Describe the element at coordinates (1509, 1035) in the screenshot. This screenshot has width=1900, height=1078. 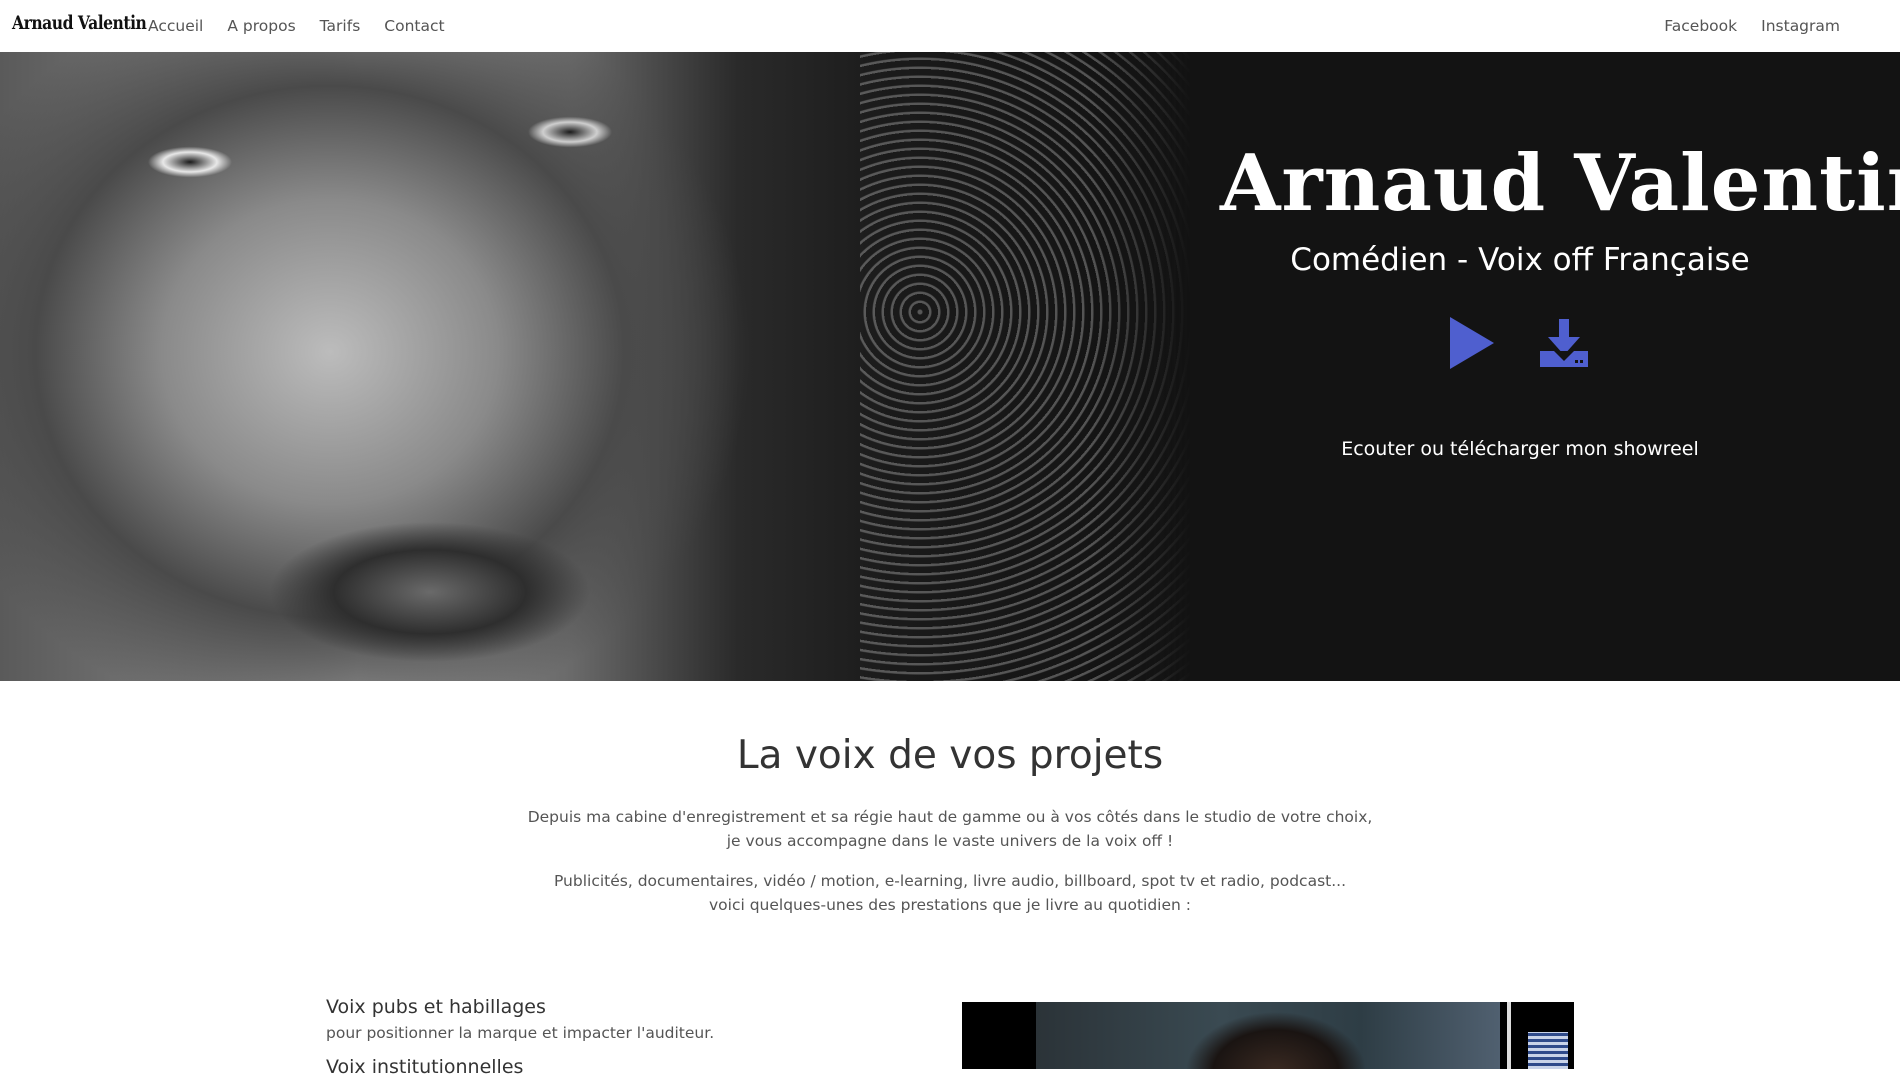
I see `video-frame-edge` at that location.